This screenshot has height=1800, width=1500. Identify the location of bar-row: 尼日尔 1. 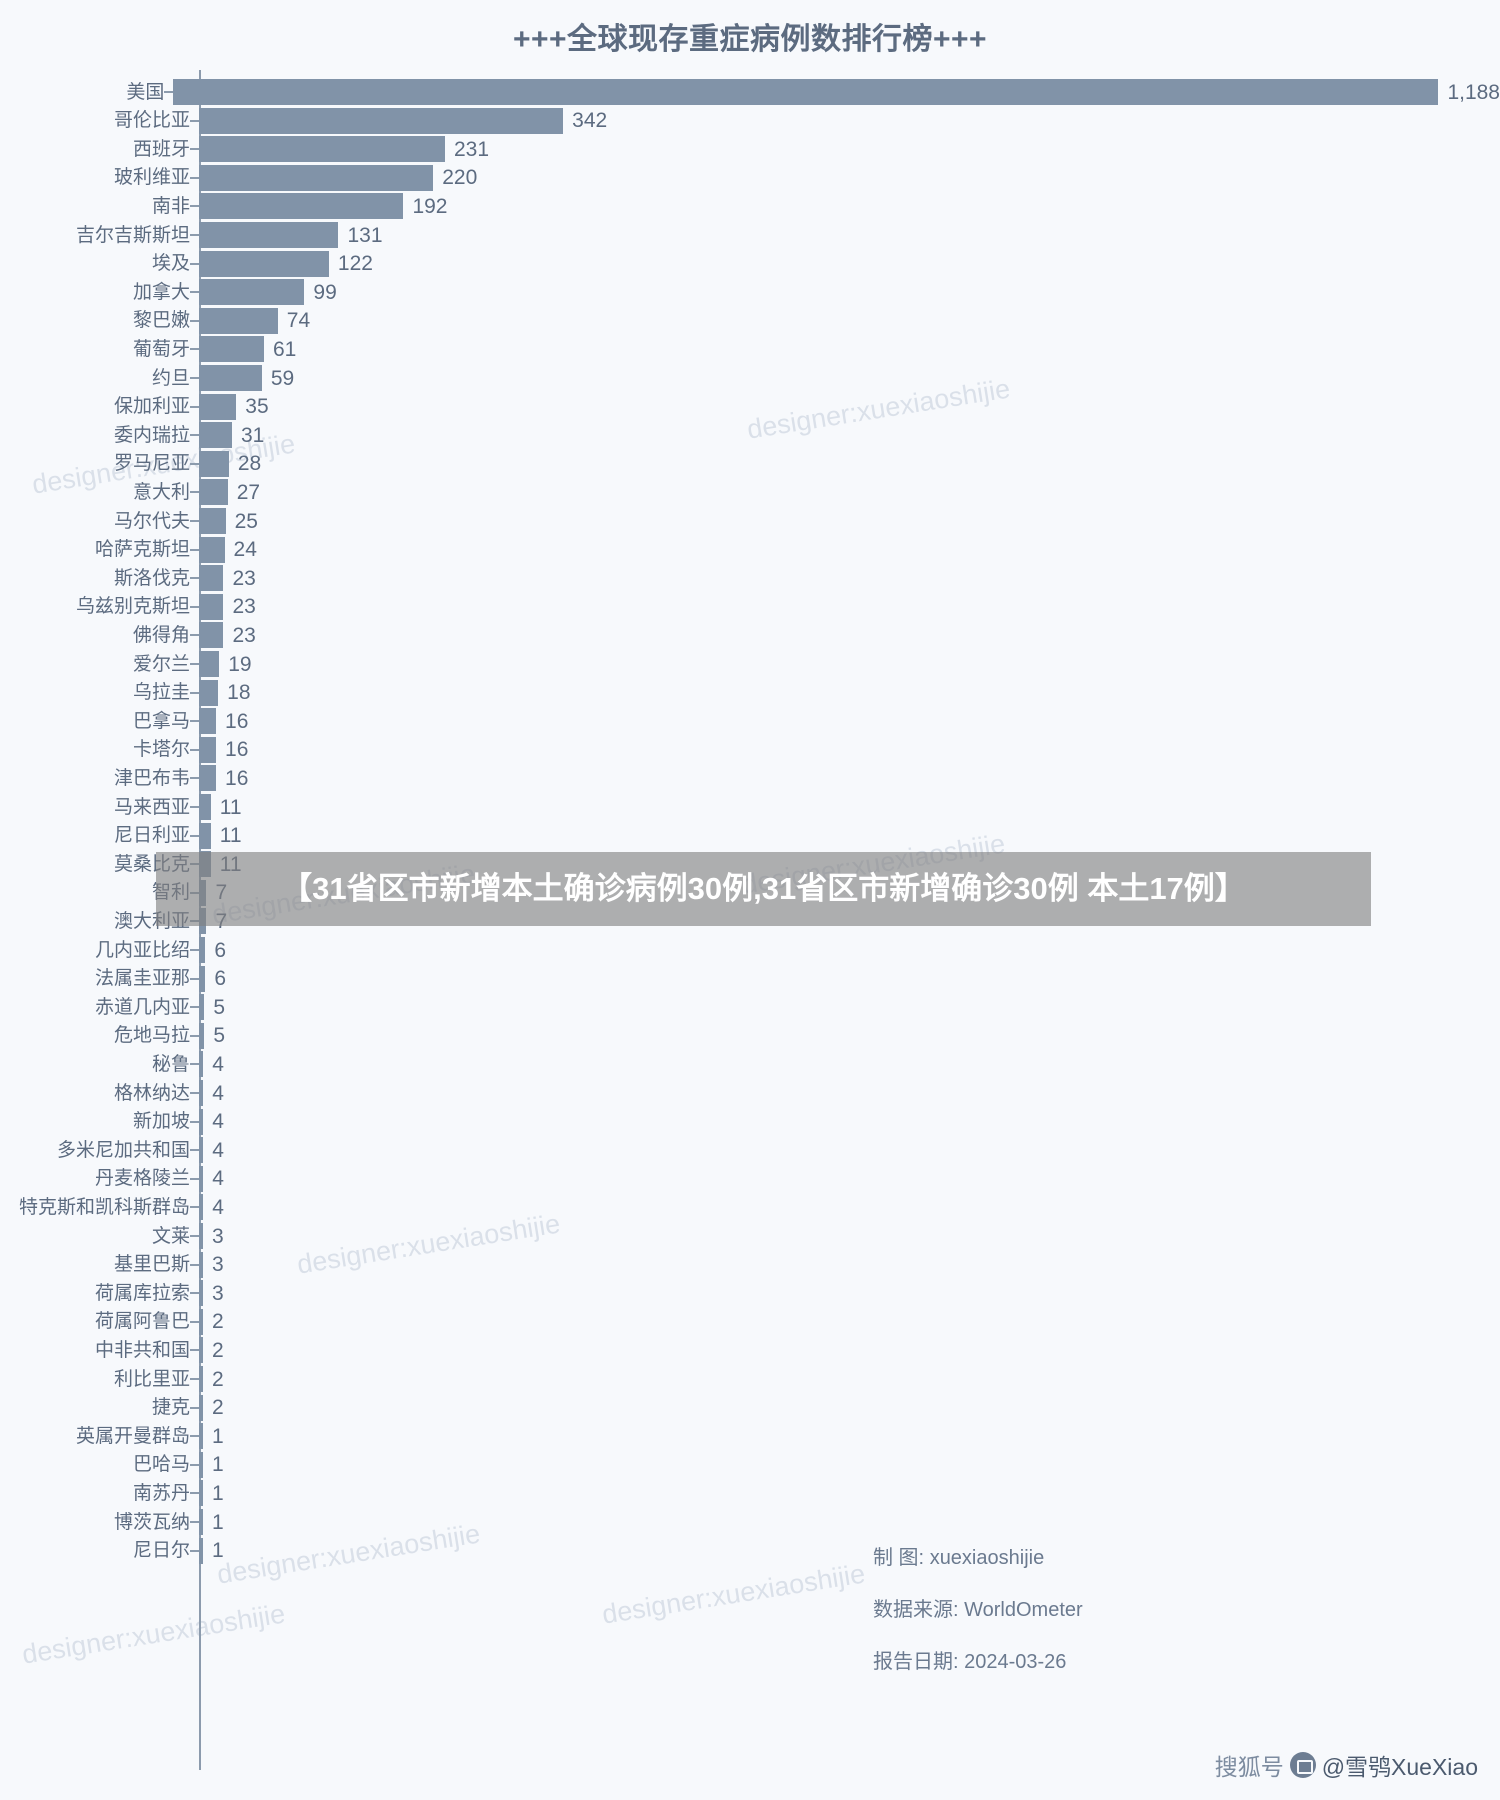
(750, 1551).